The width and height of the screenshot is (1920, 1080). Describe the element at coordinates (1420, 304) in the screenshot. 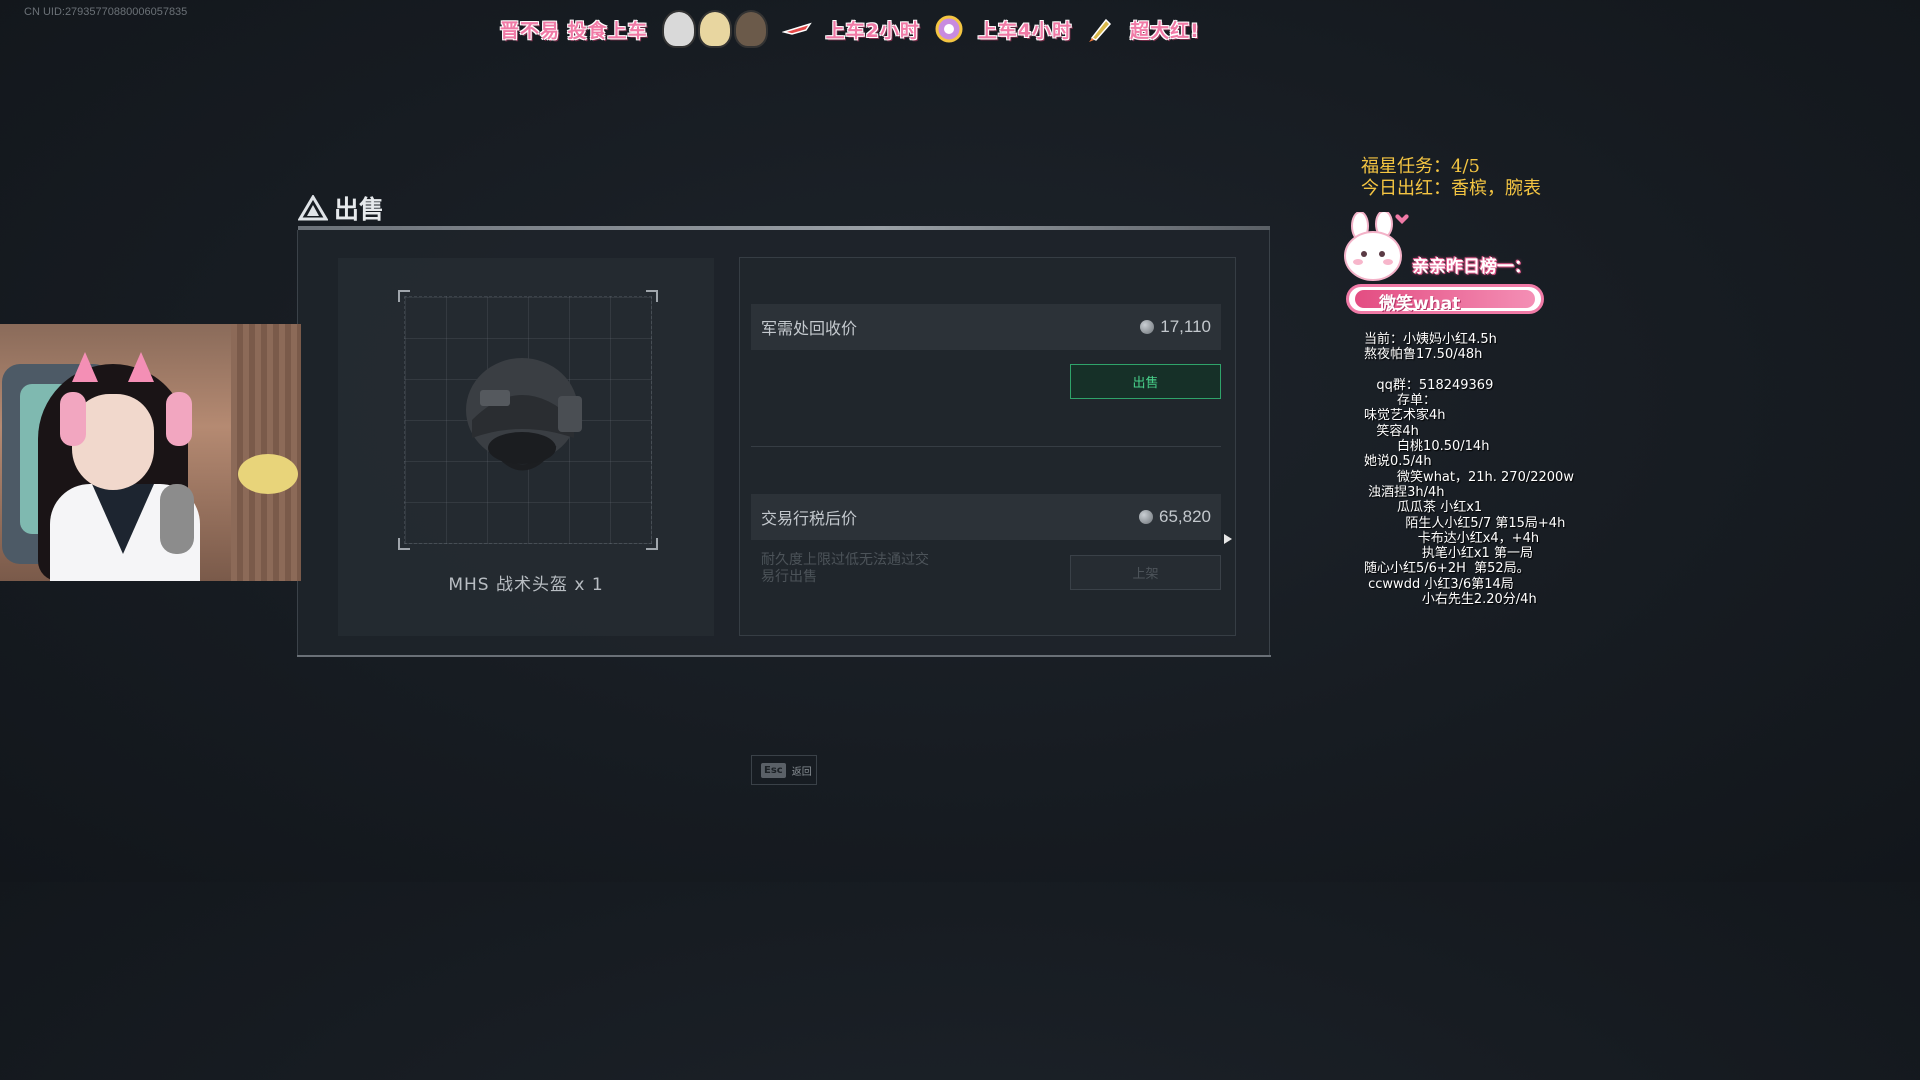

I see `top-donor-name: 微笑what` at that location.